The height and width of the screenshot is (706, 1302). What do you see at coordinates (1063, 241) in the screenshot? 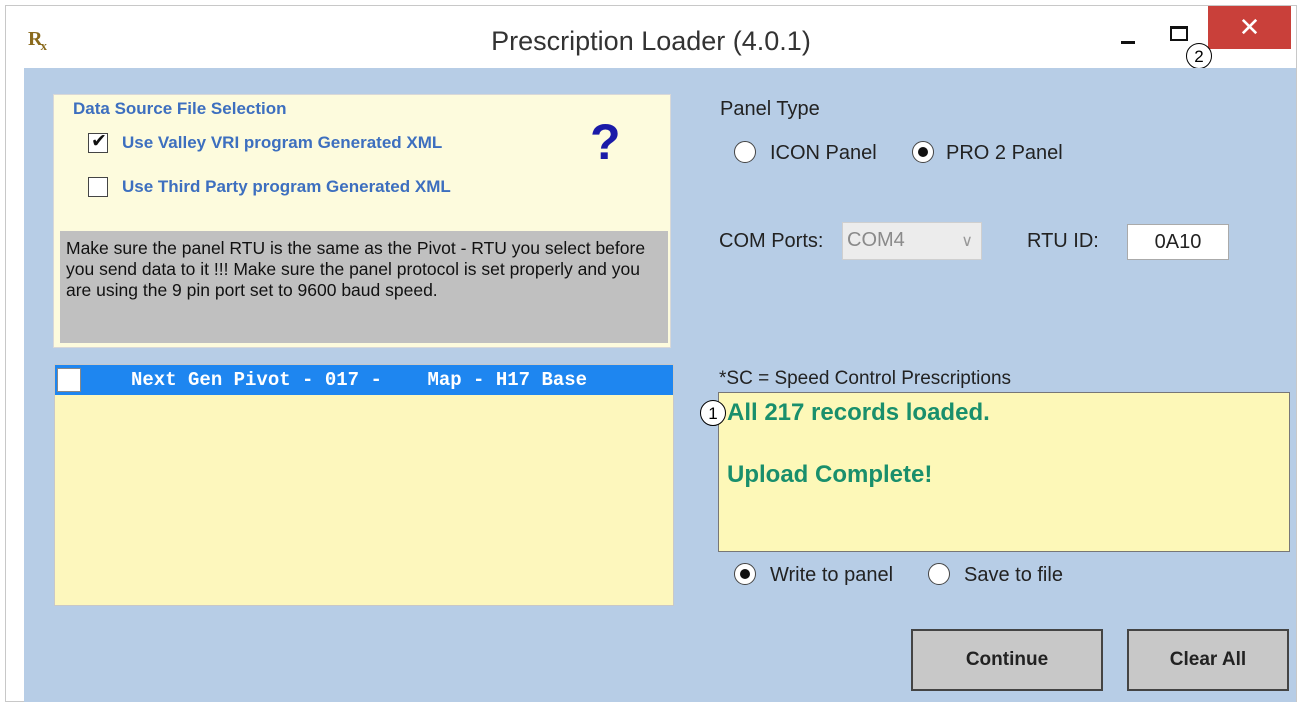
I see `rtu-id-label: RTU ID:` at bounding box center [1063, 241].